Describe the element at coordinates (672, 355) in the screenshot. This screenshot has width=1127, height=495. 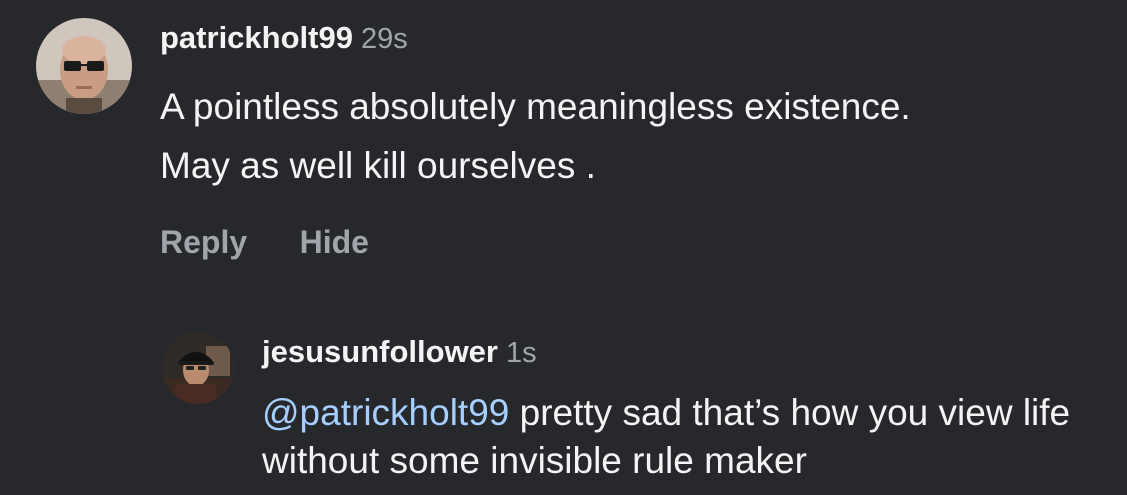
I see `comment-header: jesusunfollower 1s` at that location.